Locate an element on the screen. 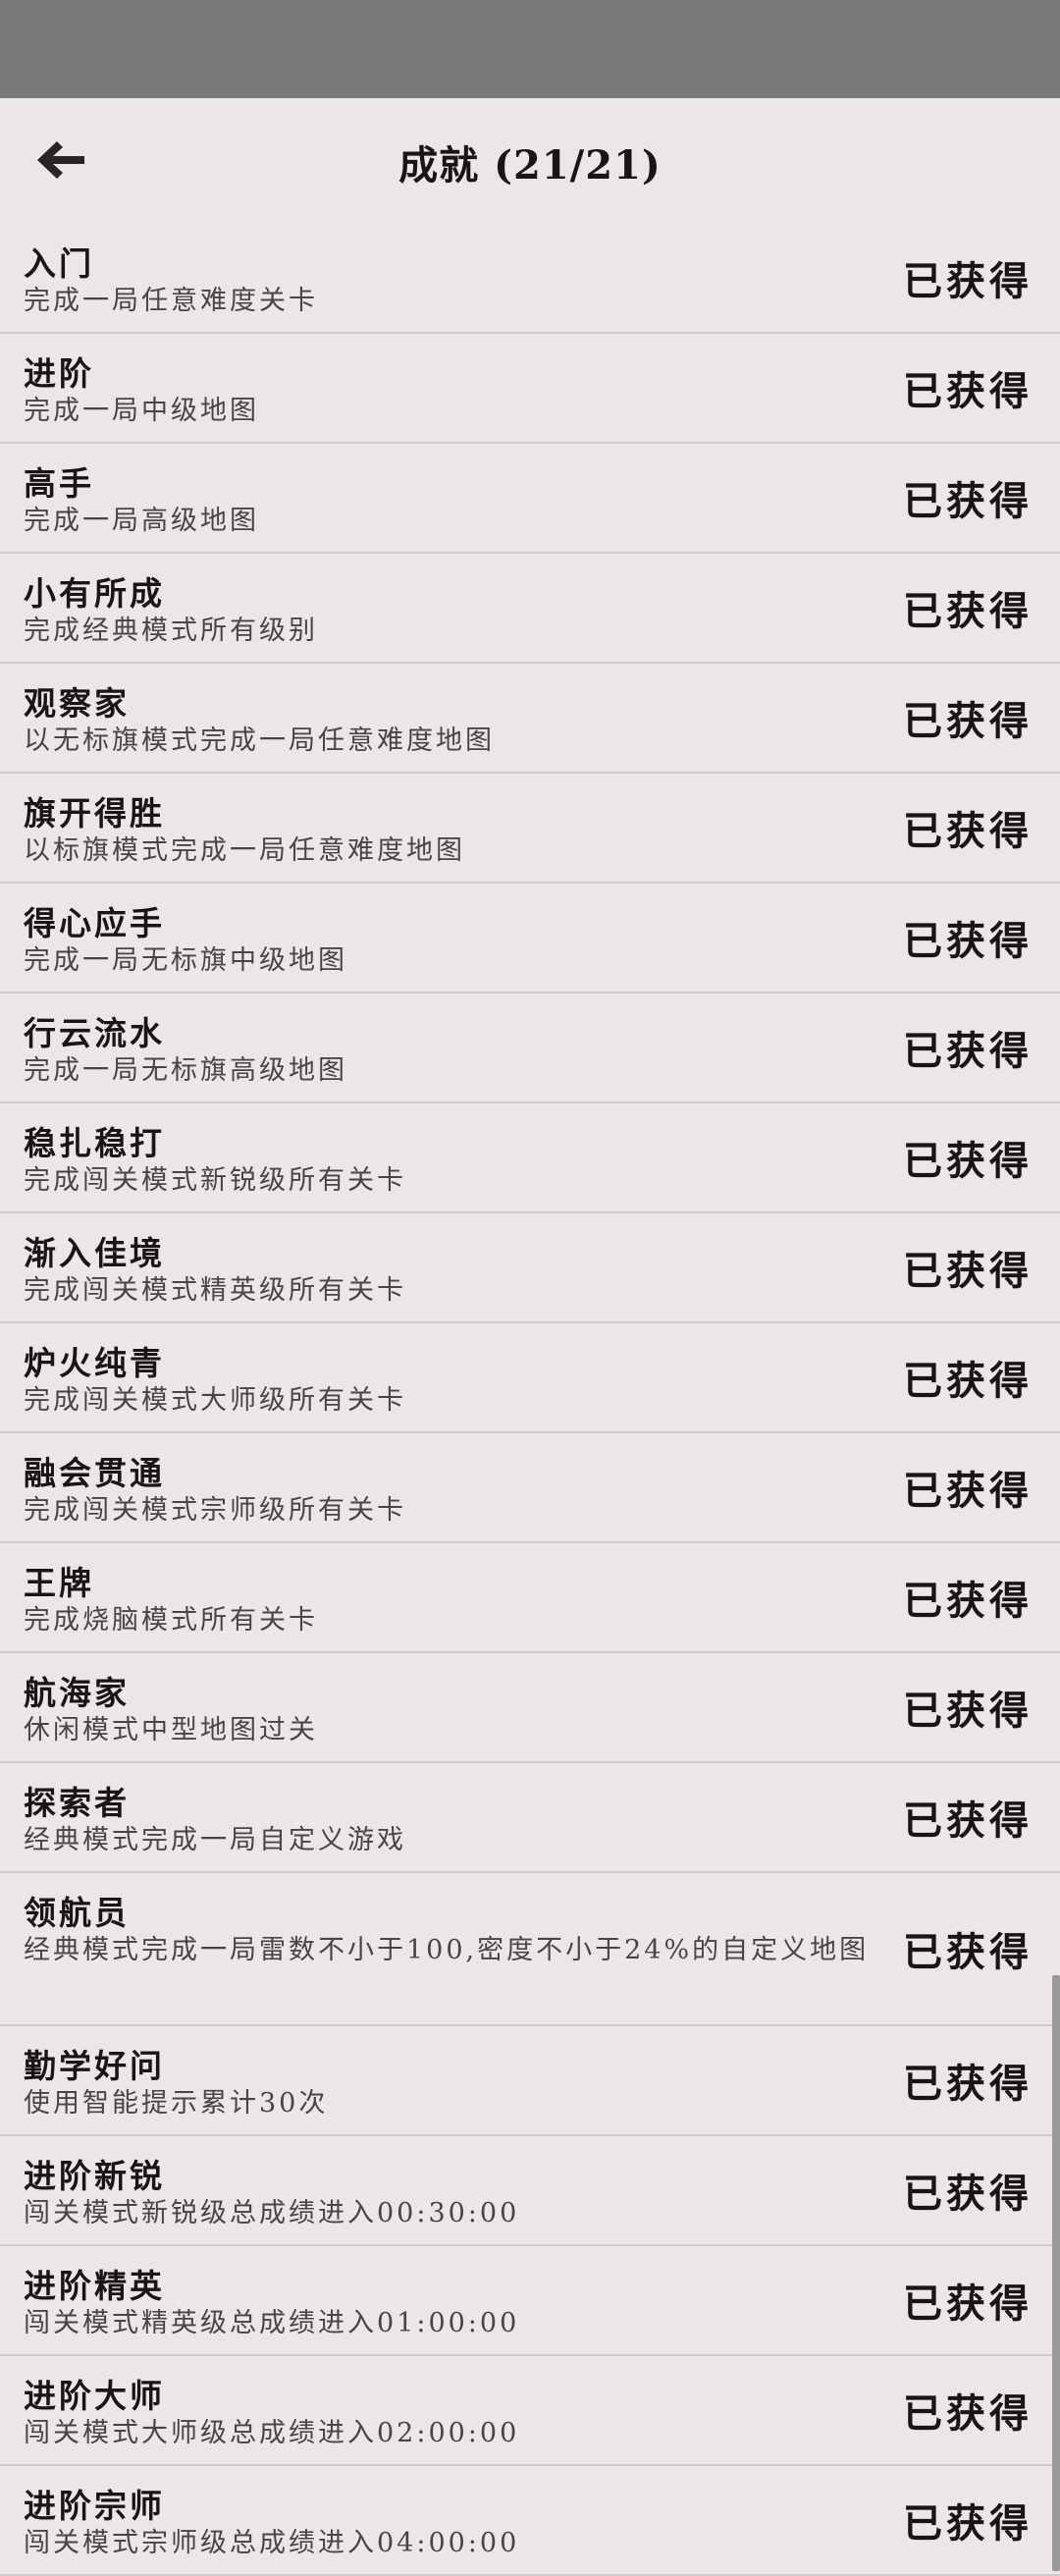  achievement-row-17: 进阶新锐 闯关模式新锐级总成绩进入00:30:00 已获得 is located at coordinates (530, 2191).